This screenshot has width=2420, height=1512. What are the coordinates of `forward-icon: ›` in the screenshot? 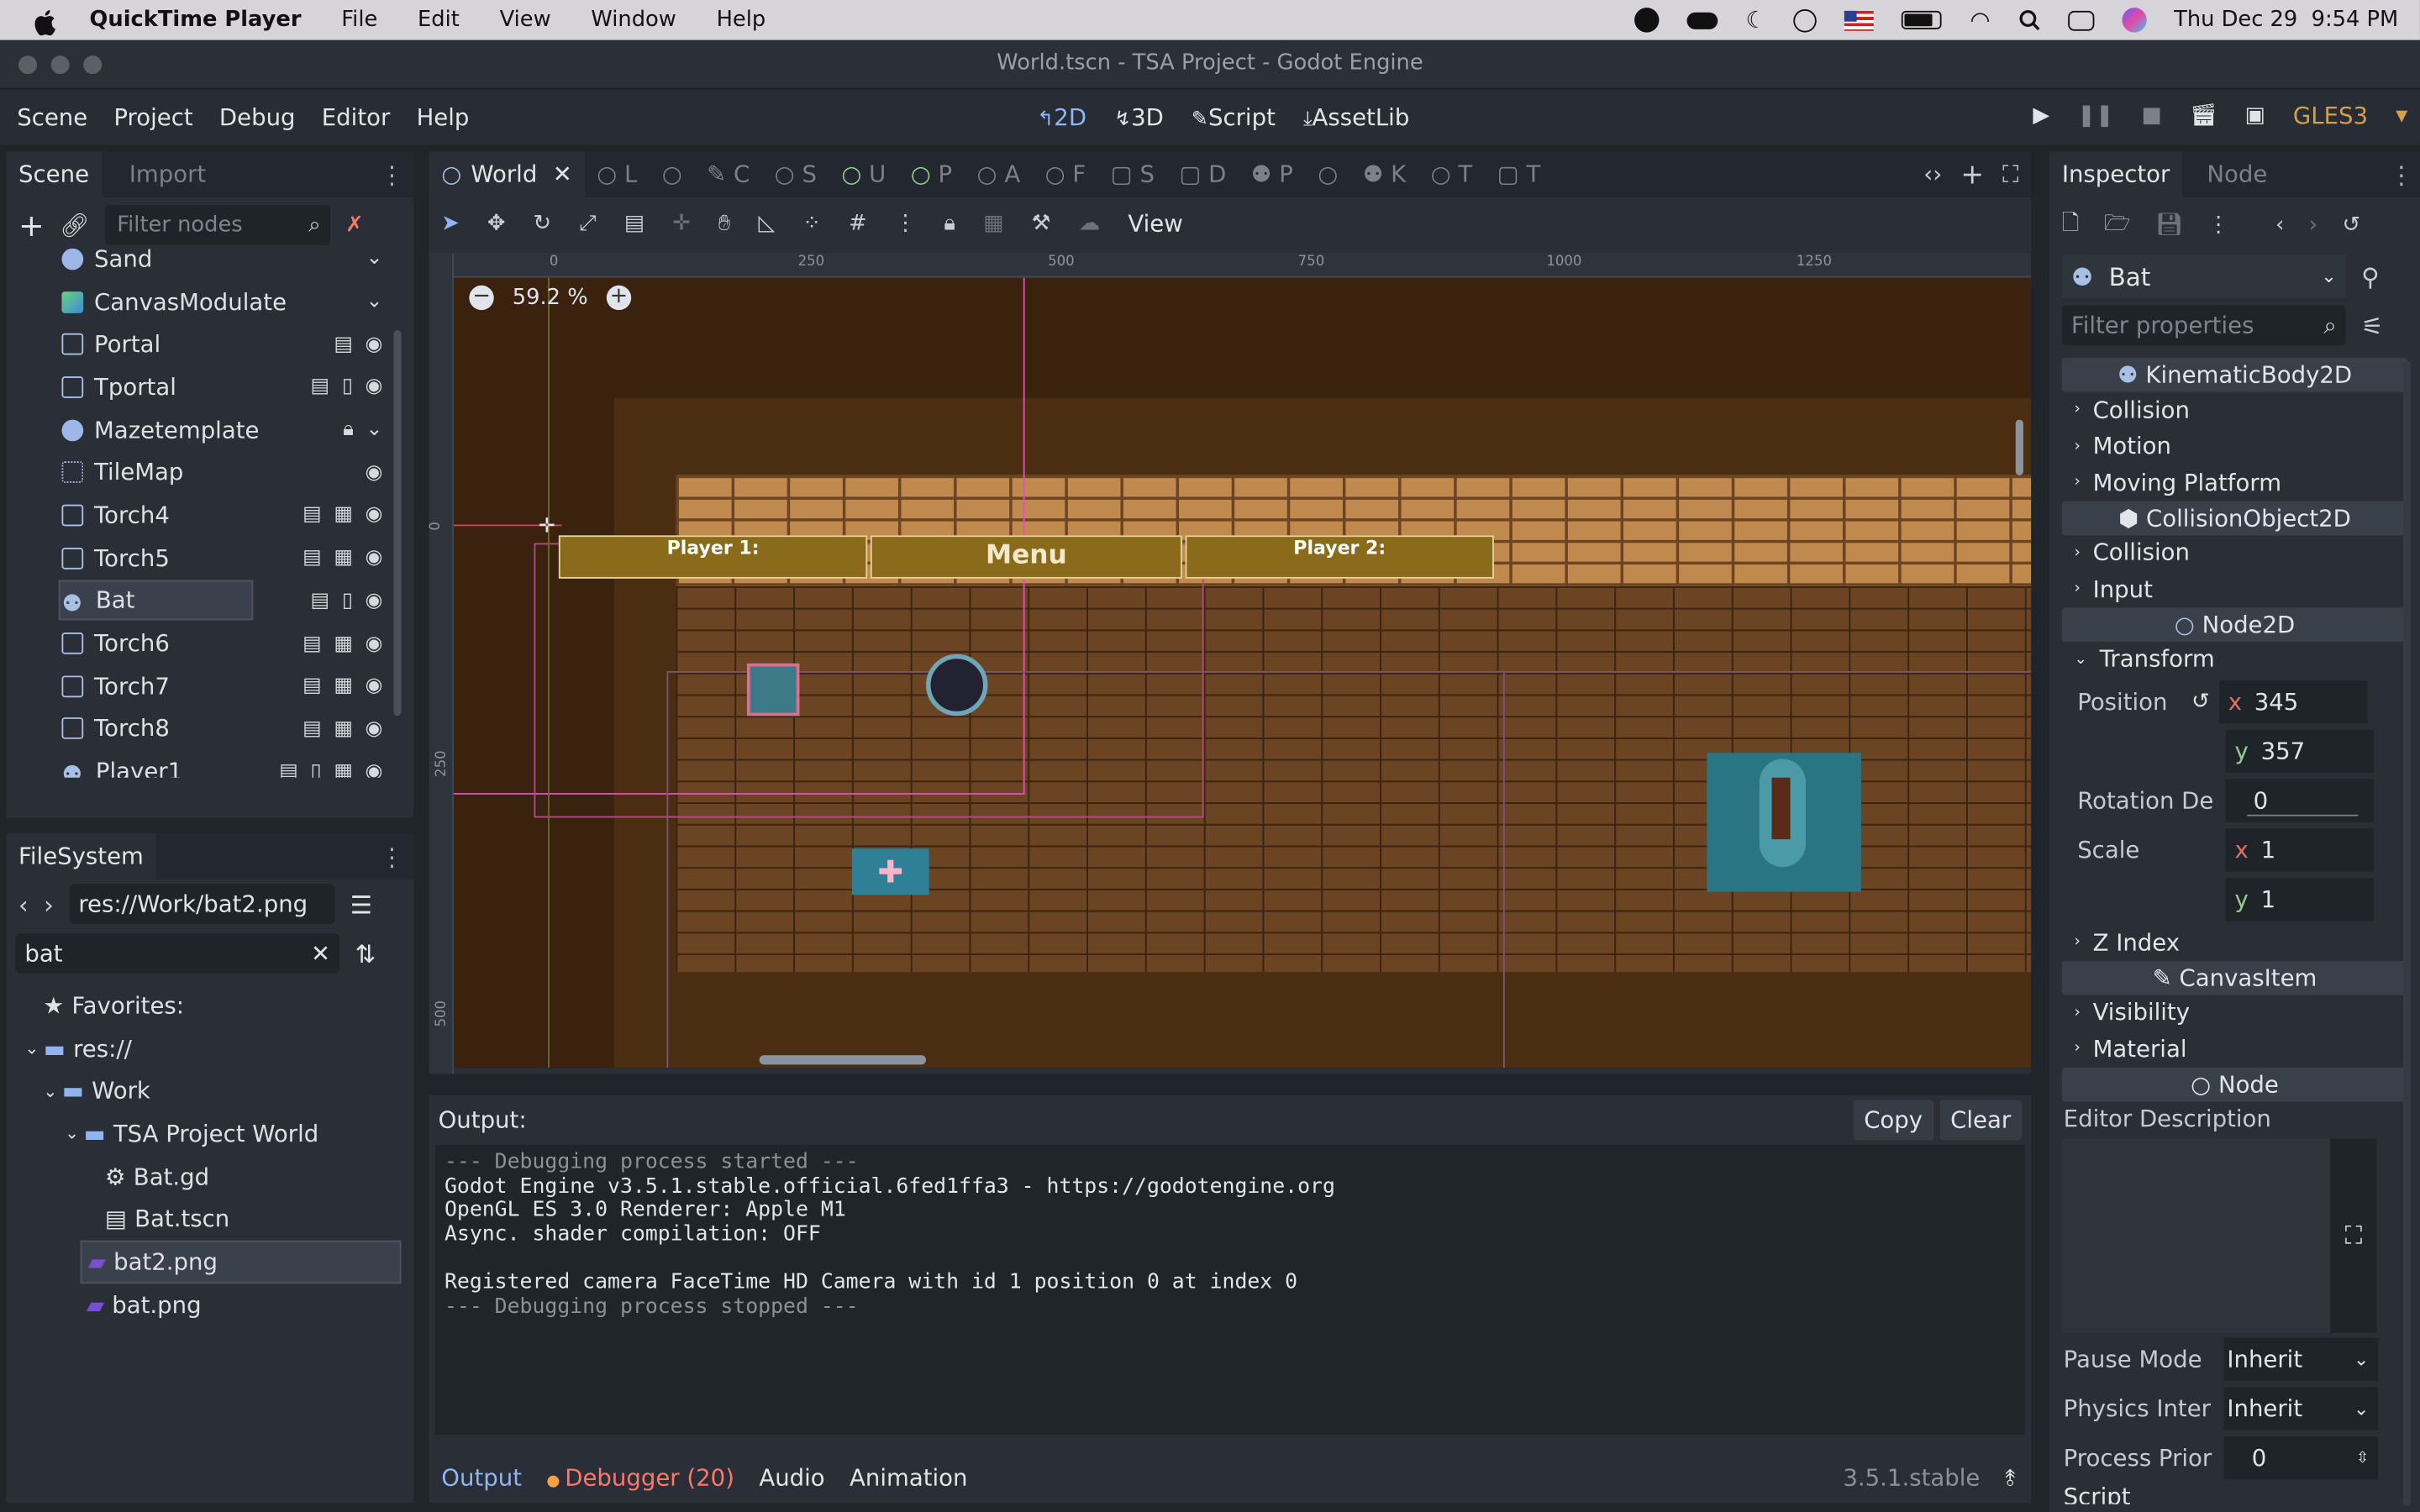 It's located at (49, 904).